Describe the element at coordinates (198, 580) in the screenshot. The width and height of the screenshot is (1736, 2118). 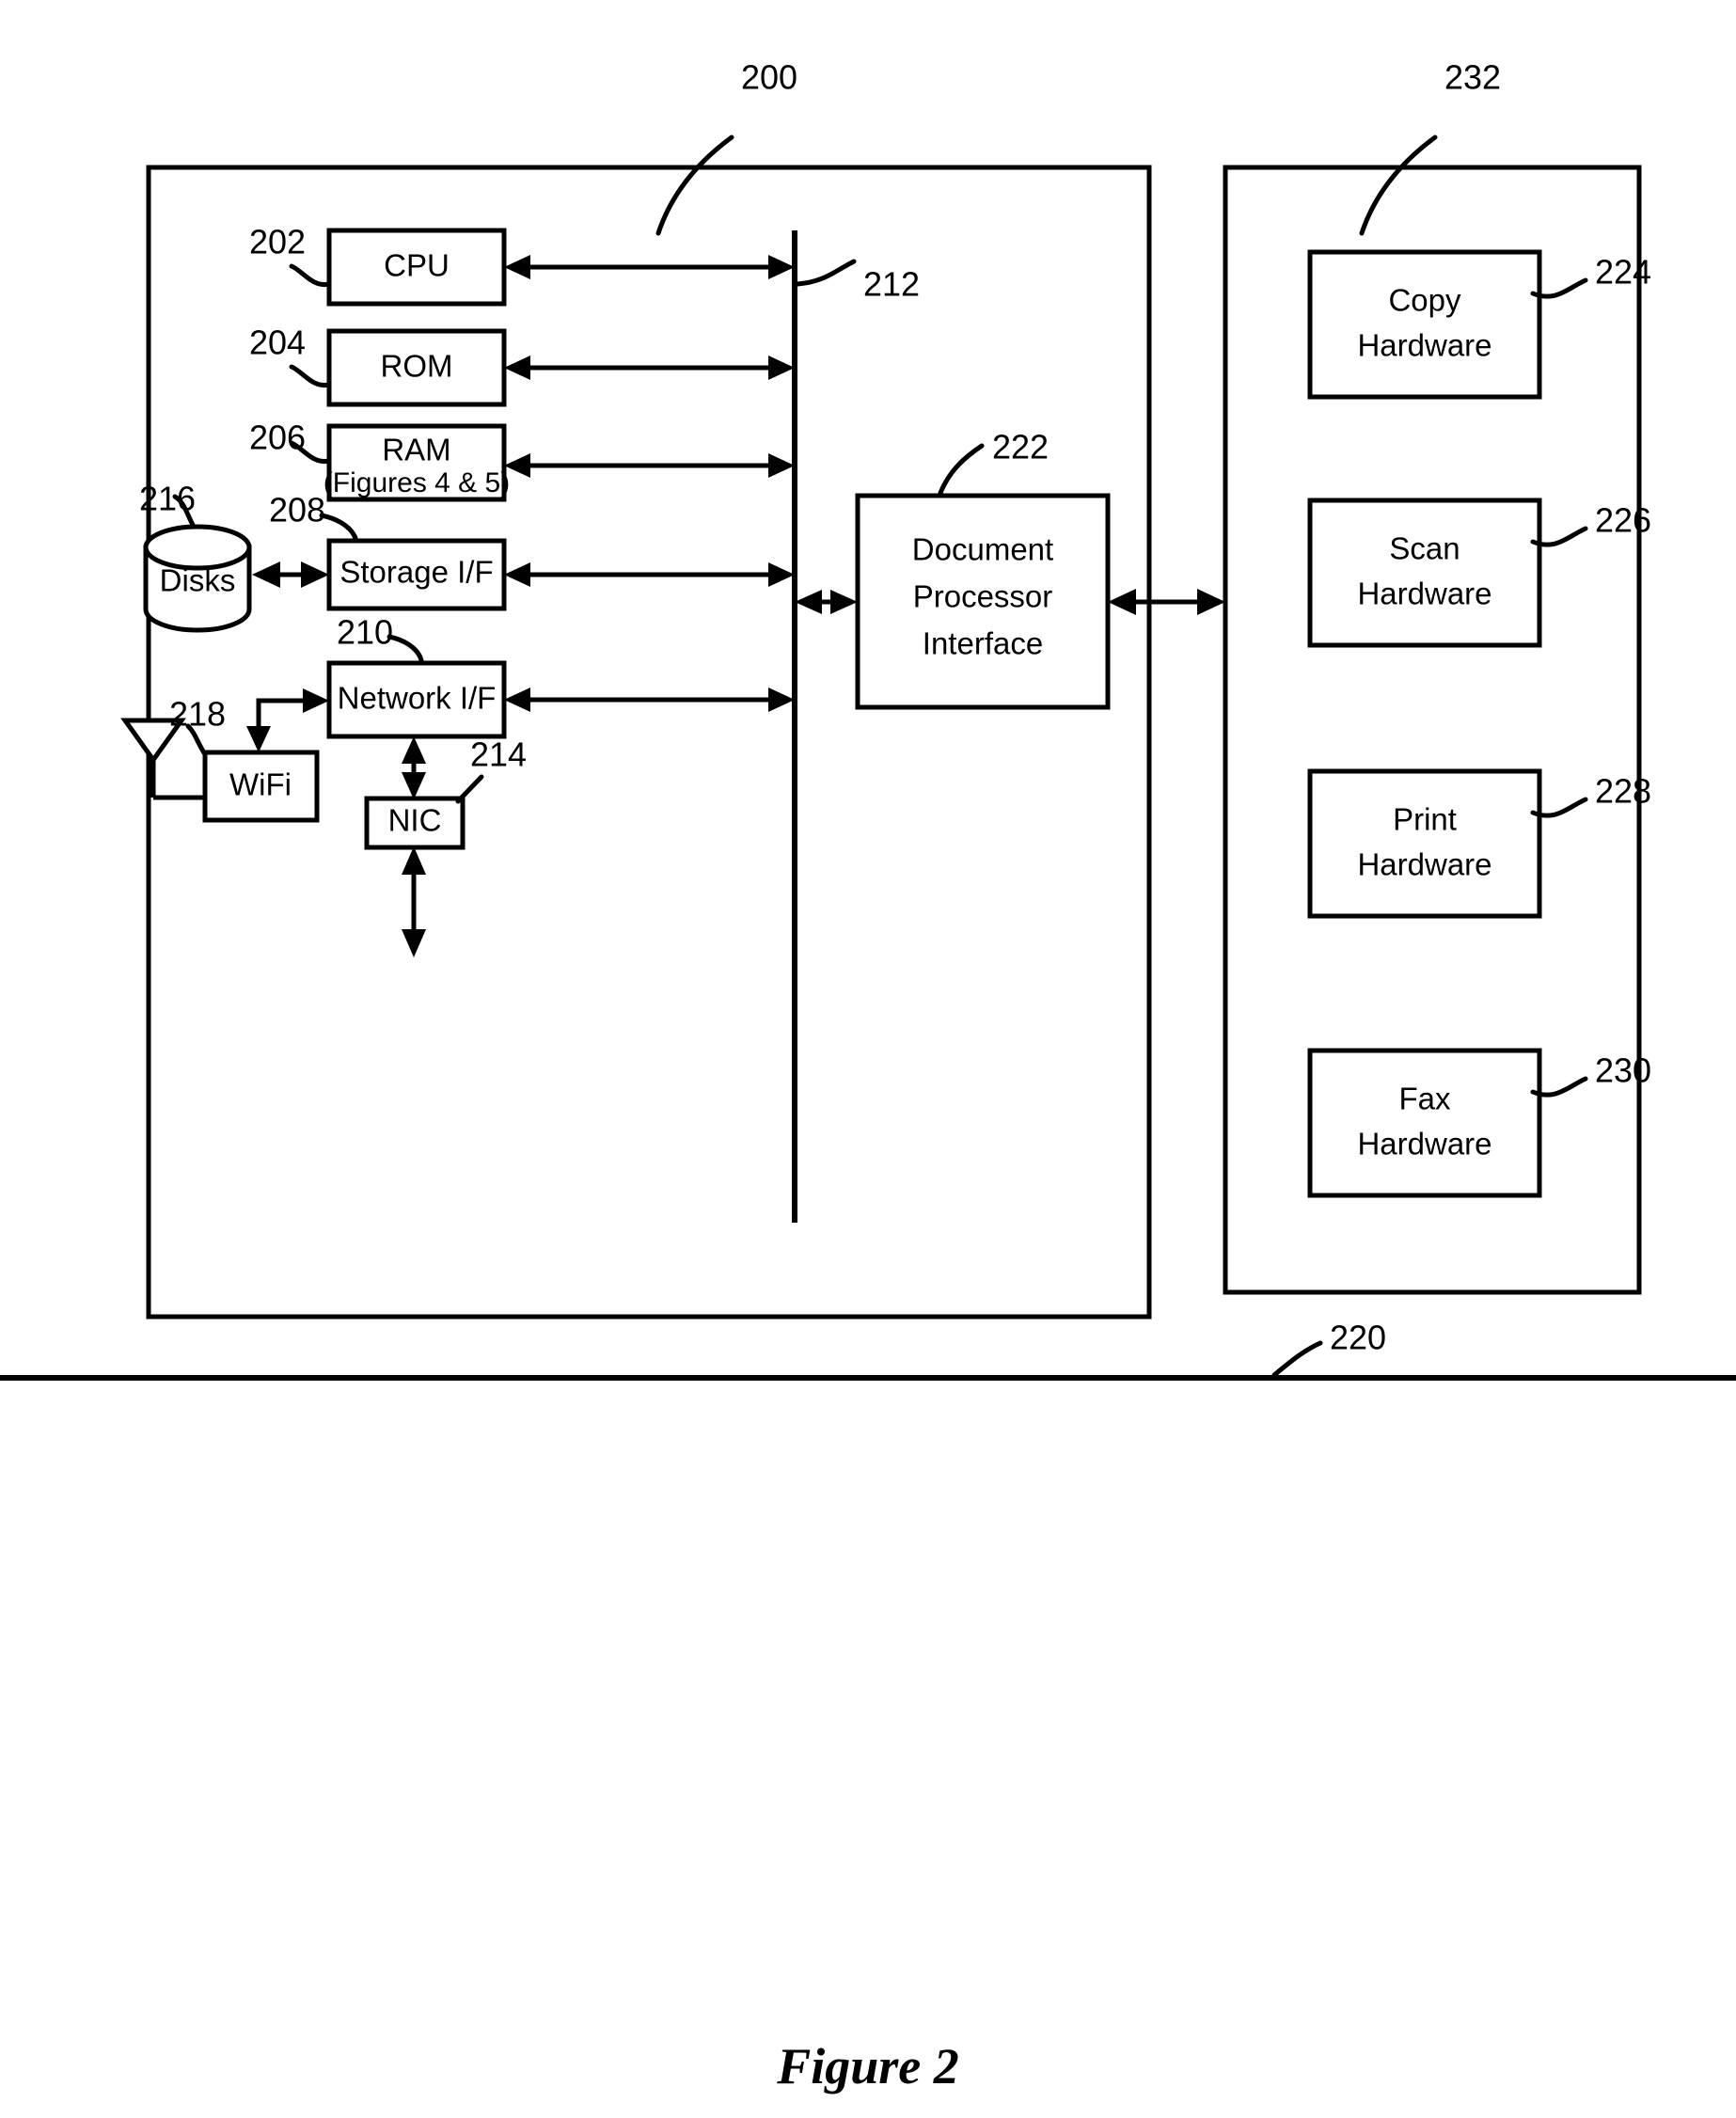
I see `disks-label: Disks` at that location.